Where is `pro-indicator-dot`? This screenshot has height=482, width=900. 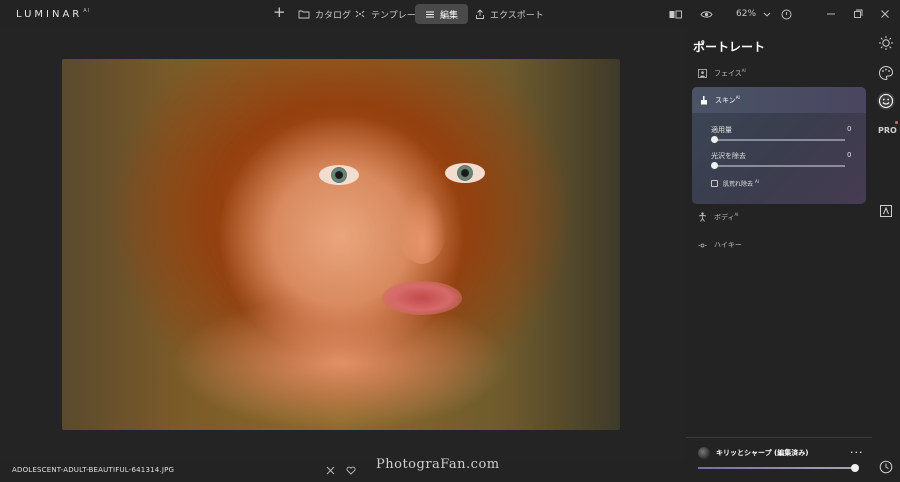 pro-indicator-dot is located at coordinates (896, 122).